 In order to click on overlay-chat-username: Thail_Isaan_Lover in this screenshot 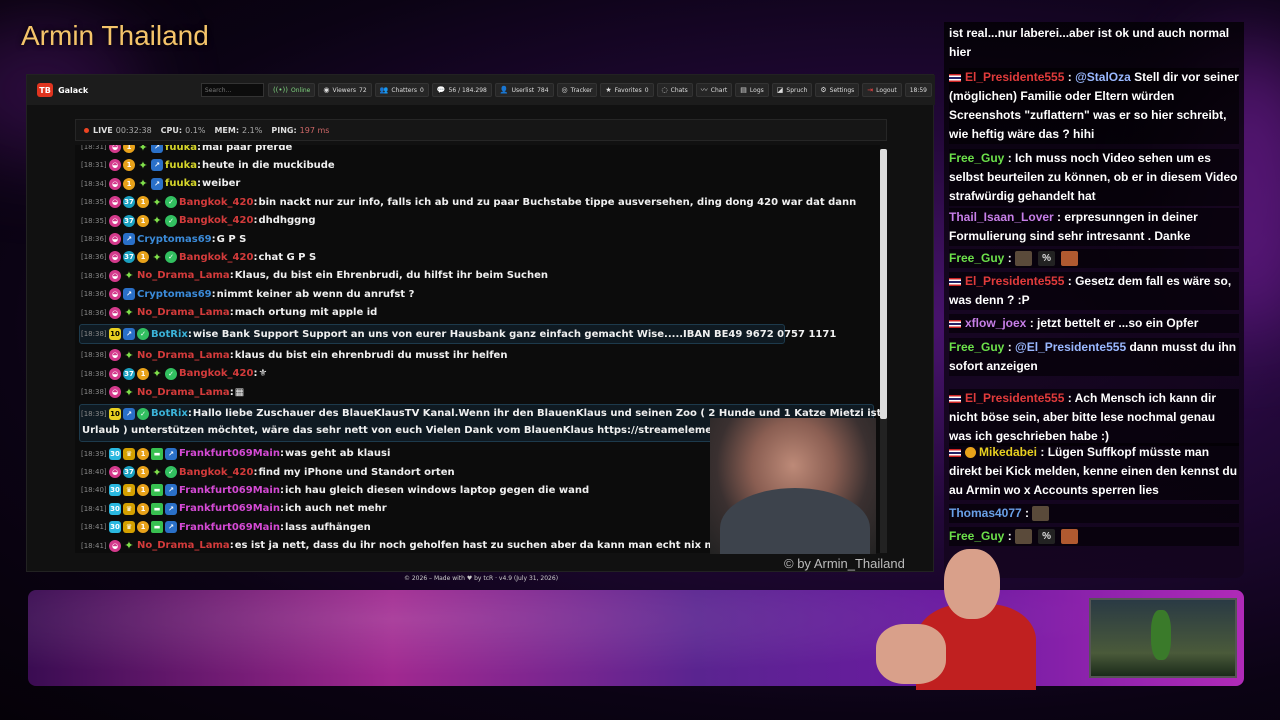, I will do `click(1001, 217)`.